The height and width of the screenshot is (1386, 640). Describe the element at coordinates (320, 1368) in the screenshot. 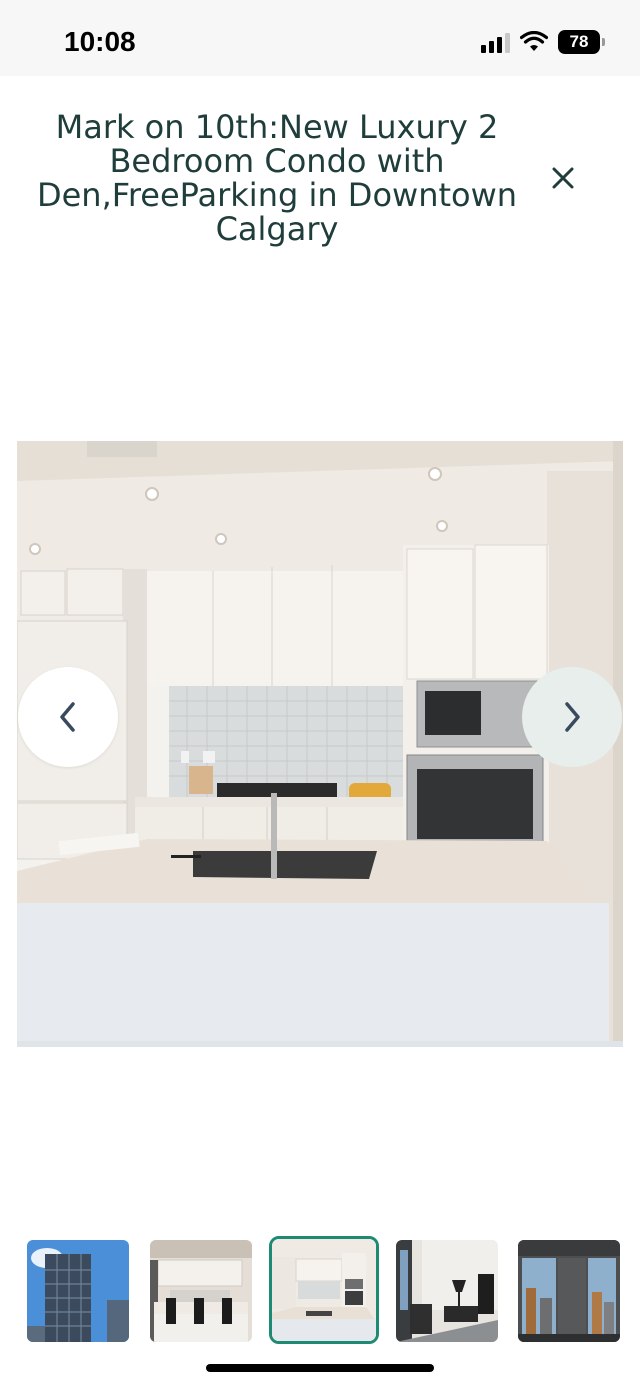

I see `home-indicator` at that location.